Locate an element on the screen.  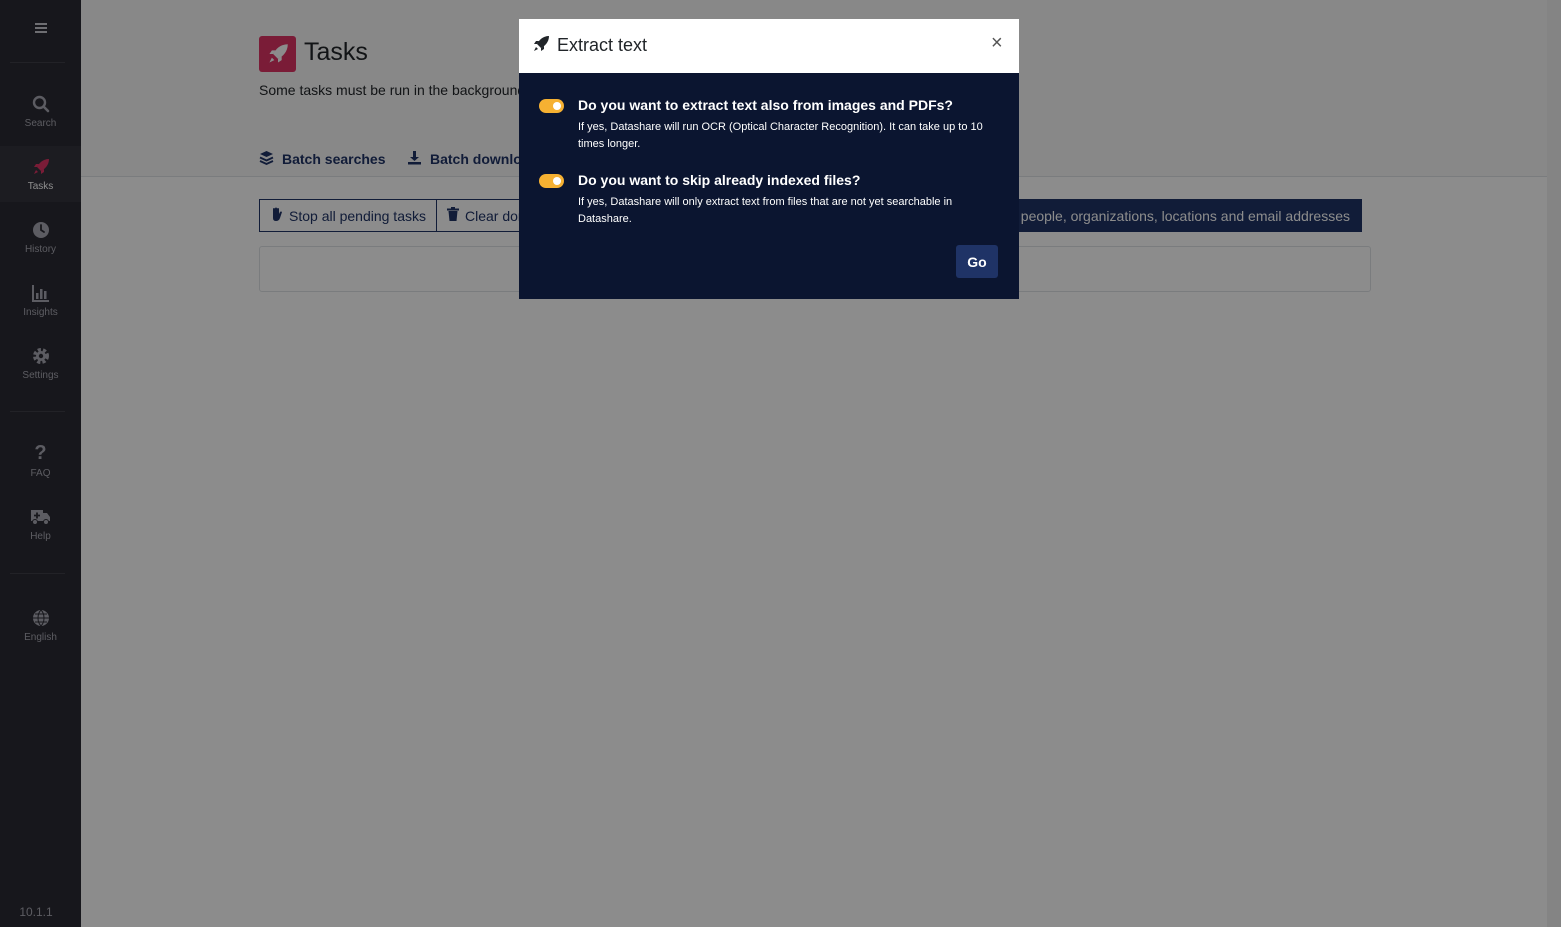
modal-title: Extract text is located at coordinates (602, 45).